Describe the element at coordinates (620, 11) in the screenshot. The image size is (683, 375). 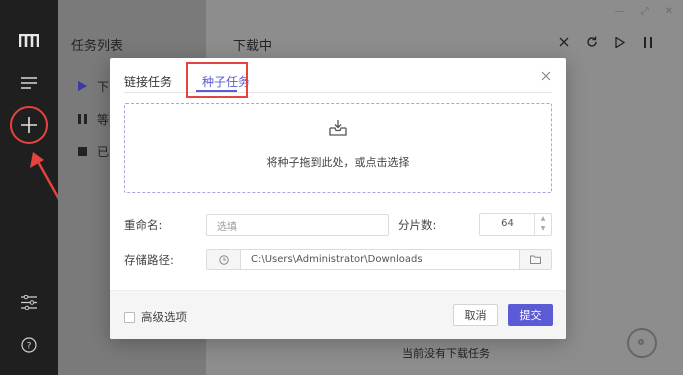
I see `minimize-icon: —` at that location.